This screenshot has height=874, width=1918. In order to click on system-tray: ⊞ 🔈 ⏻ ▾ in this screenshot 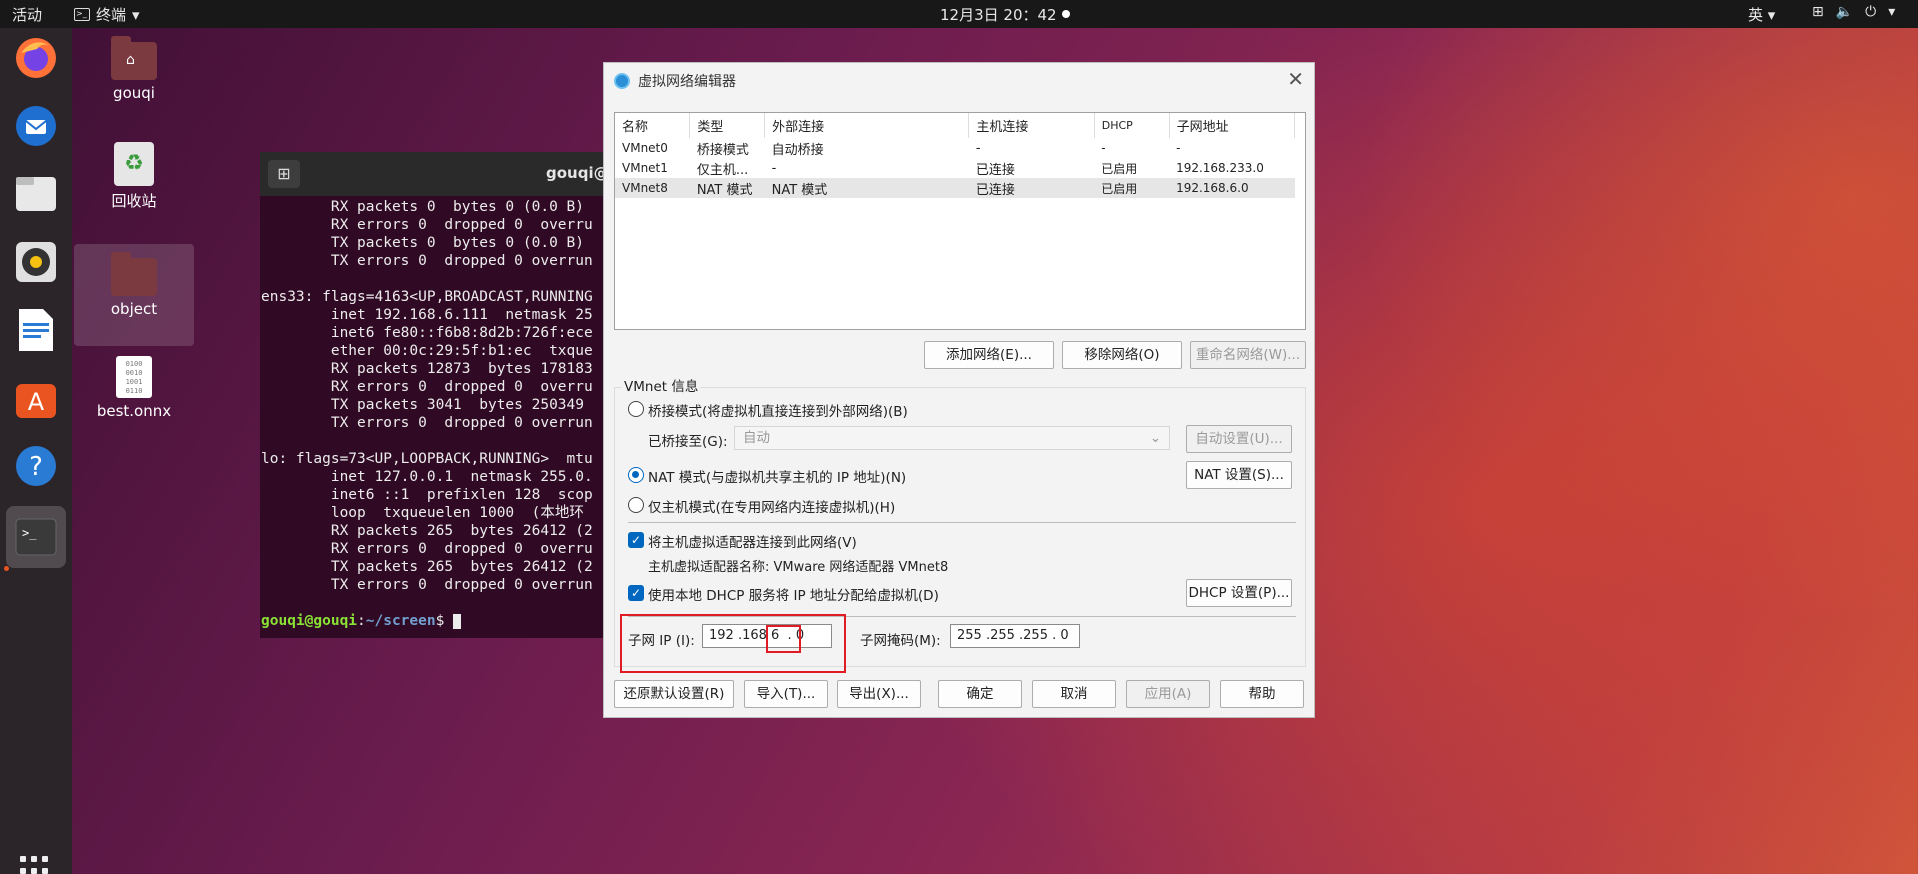, I will do `click(1853, 12)`.